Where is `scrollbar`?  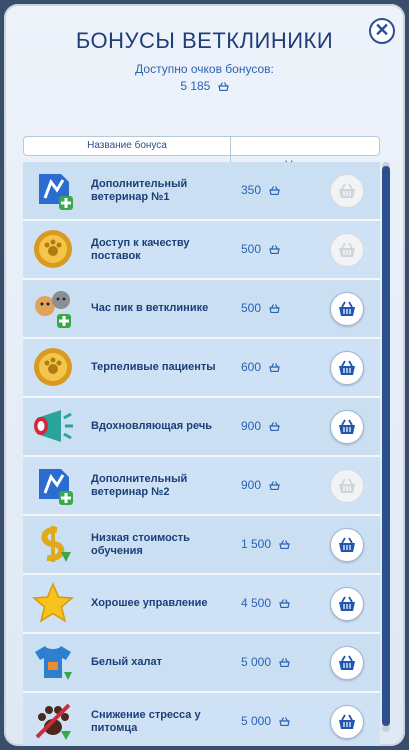 scrollbar is located at coordinates (386, 447).